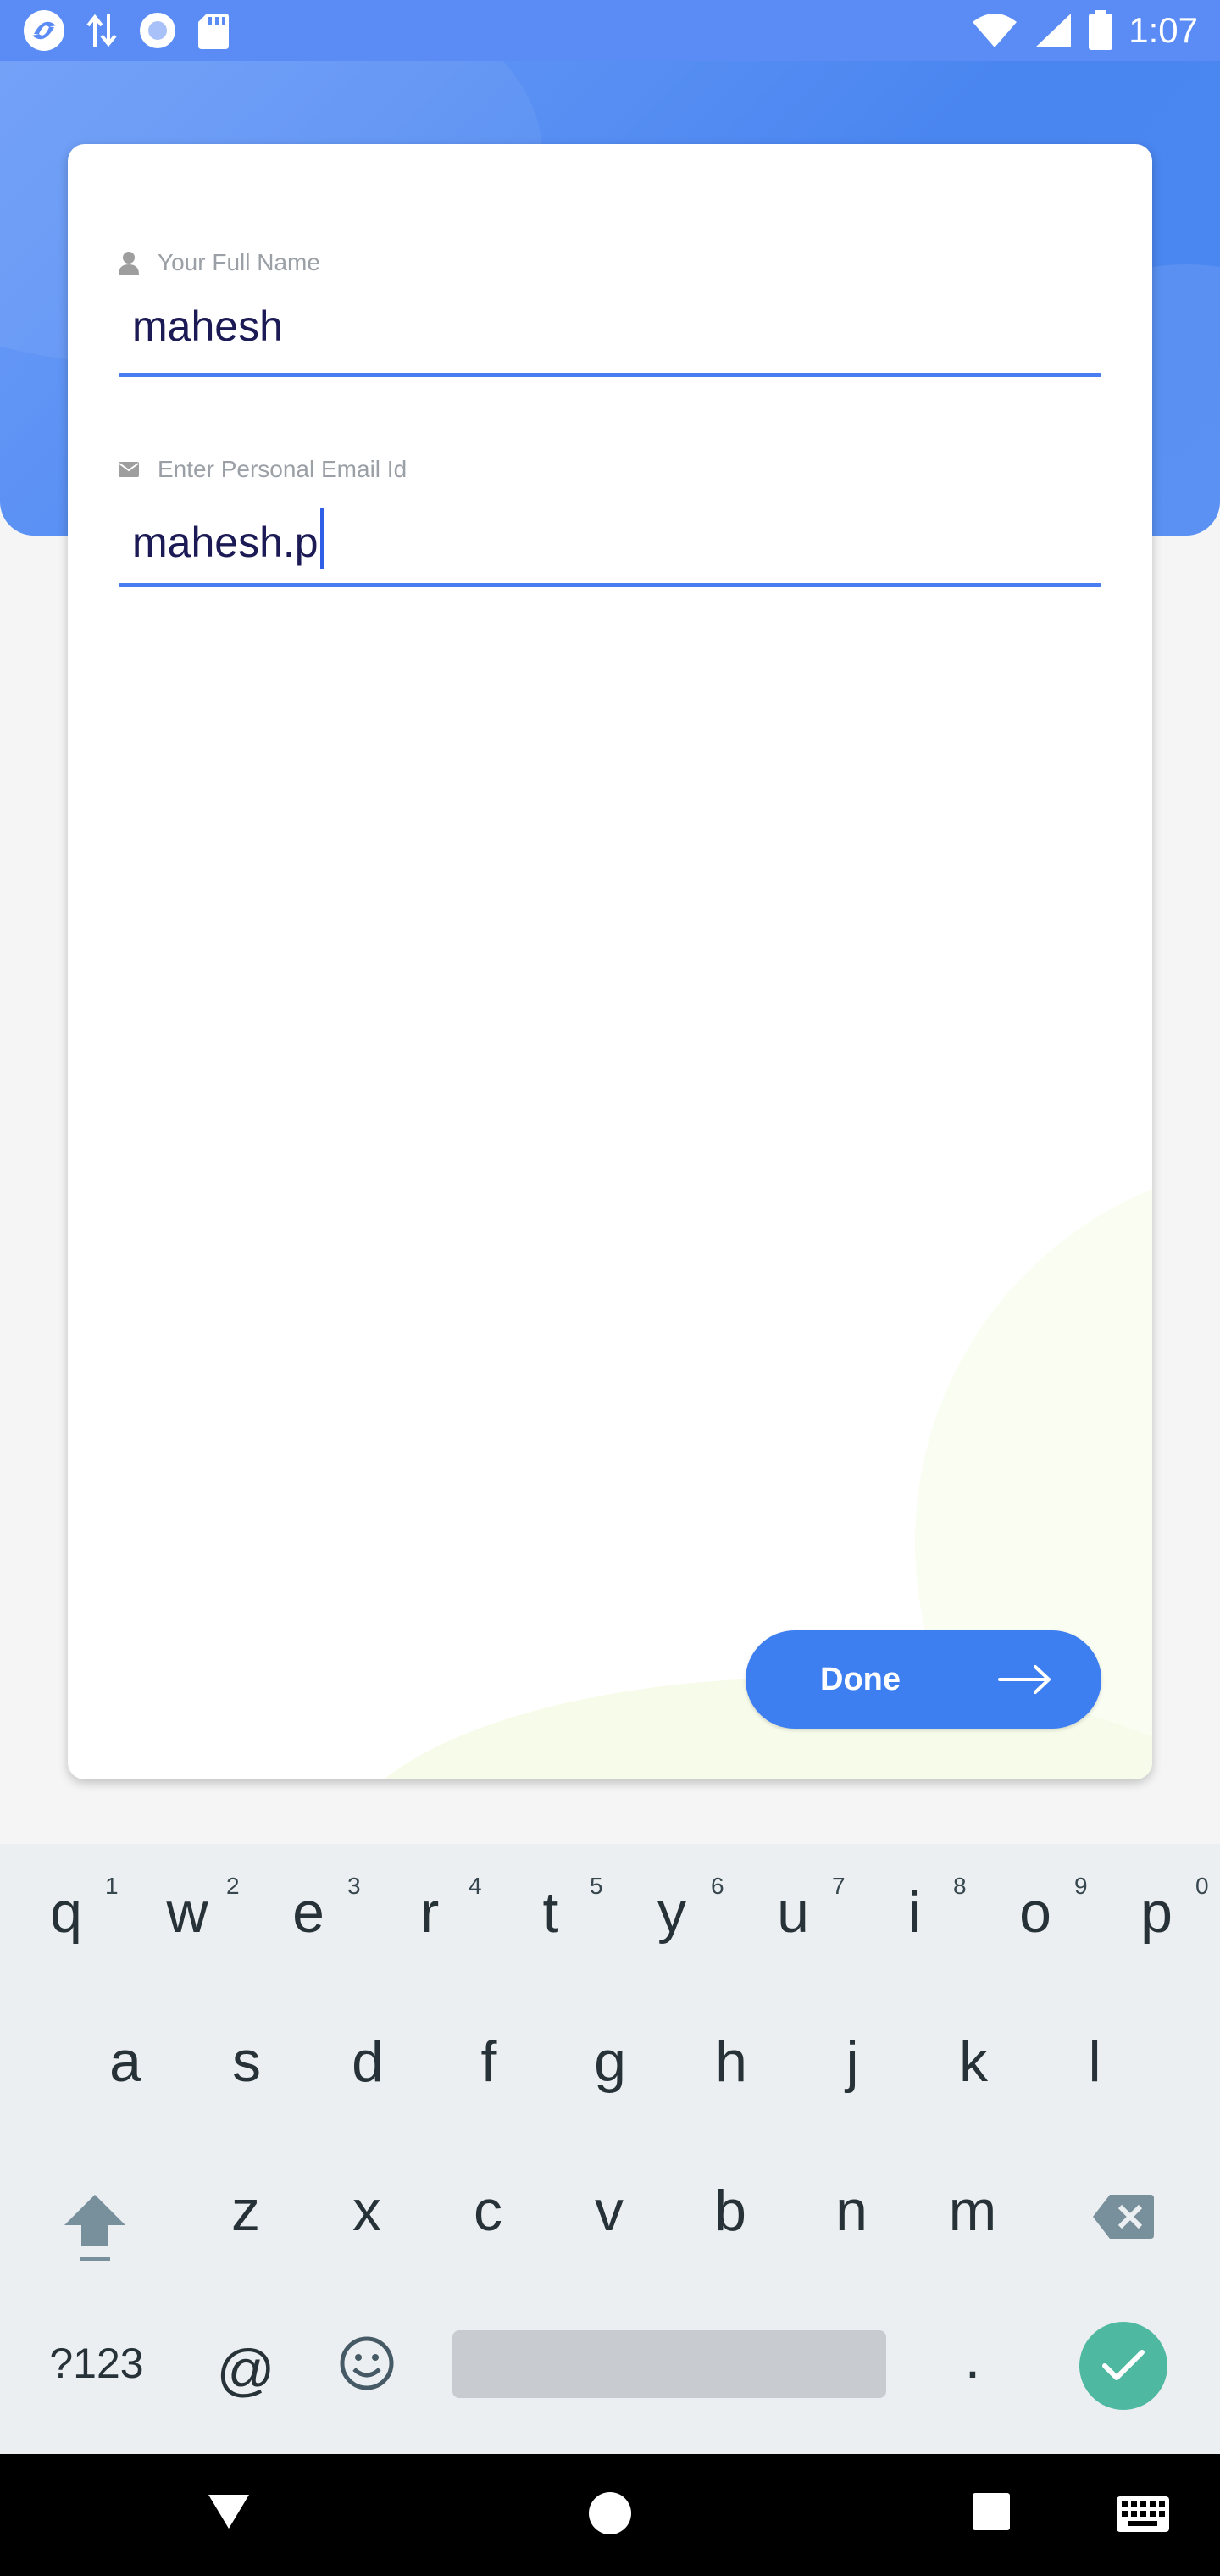 The image size is (1220, 2576). I want to click on name-input: mahesh, so click(207, 326).